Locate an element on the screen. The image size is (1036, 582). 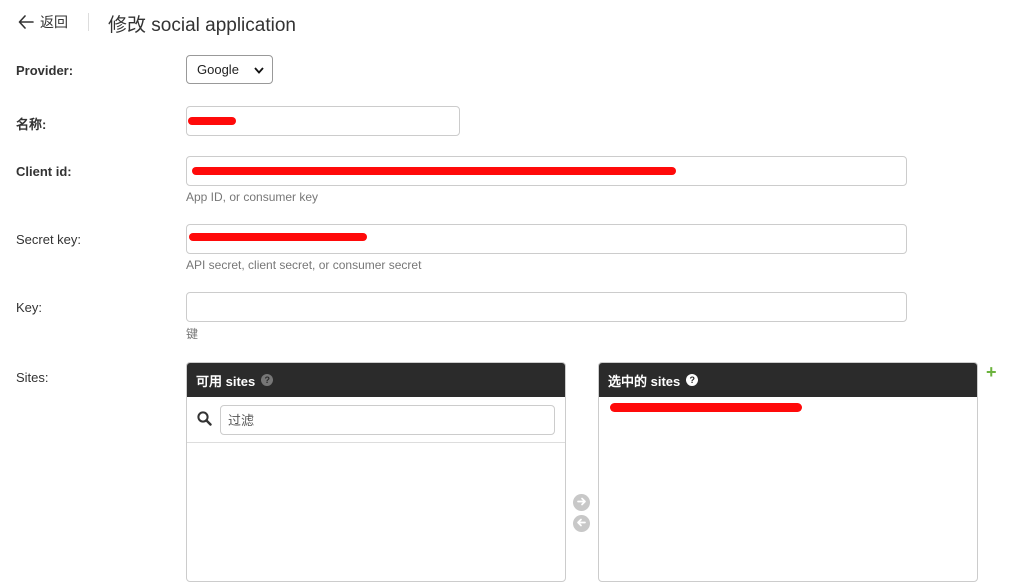
choose-site-button is located at coordinates (581, 502).